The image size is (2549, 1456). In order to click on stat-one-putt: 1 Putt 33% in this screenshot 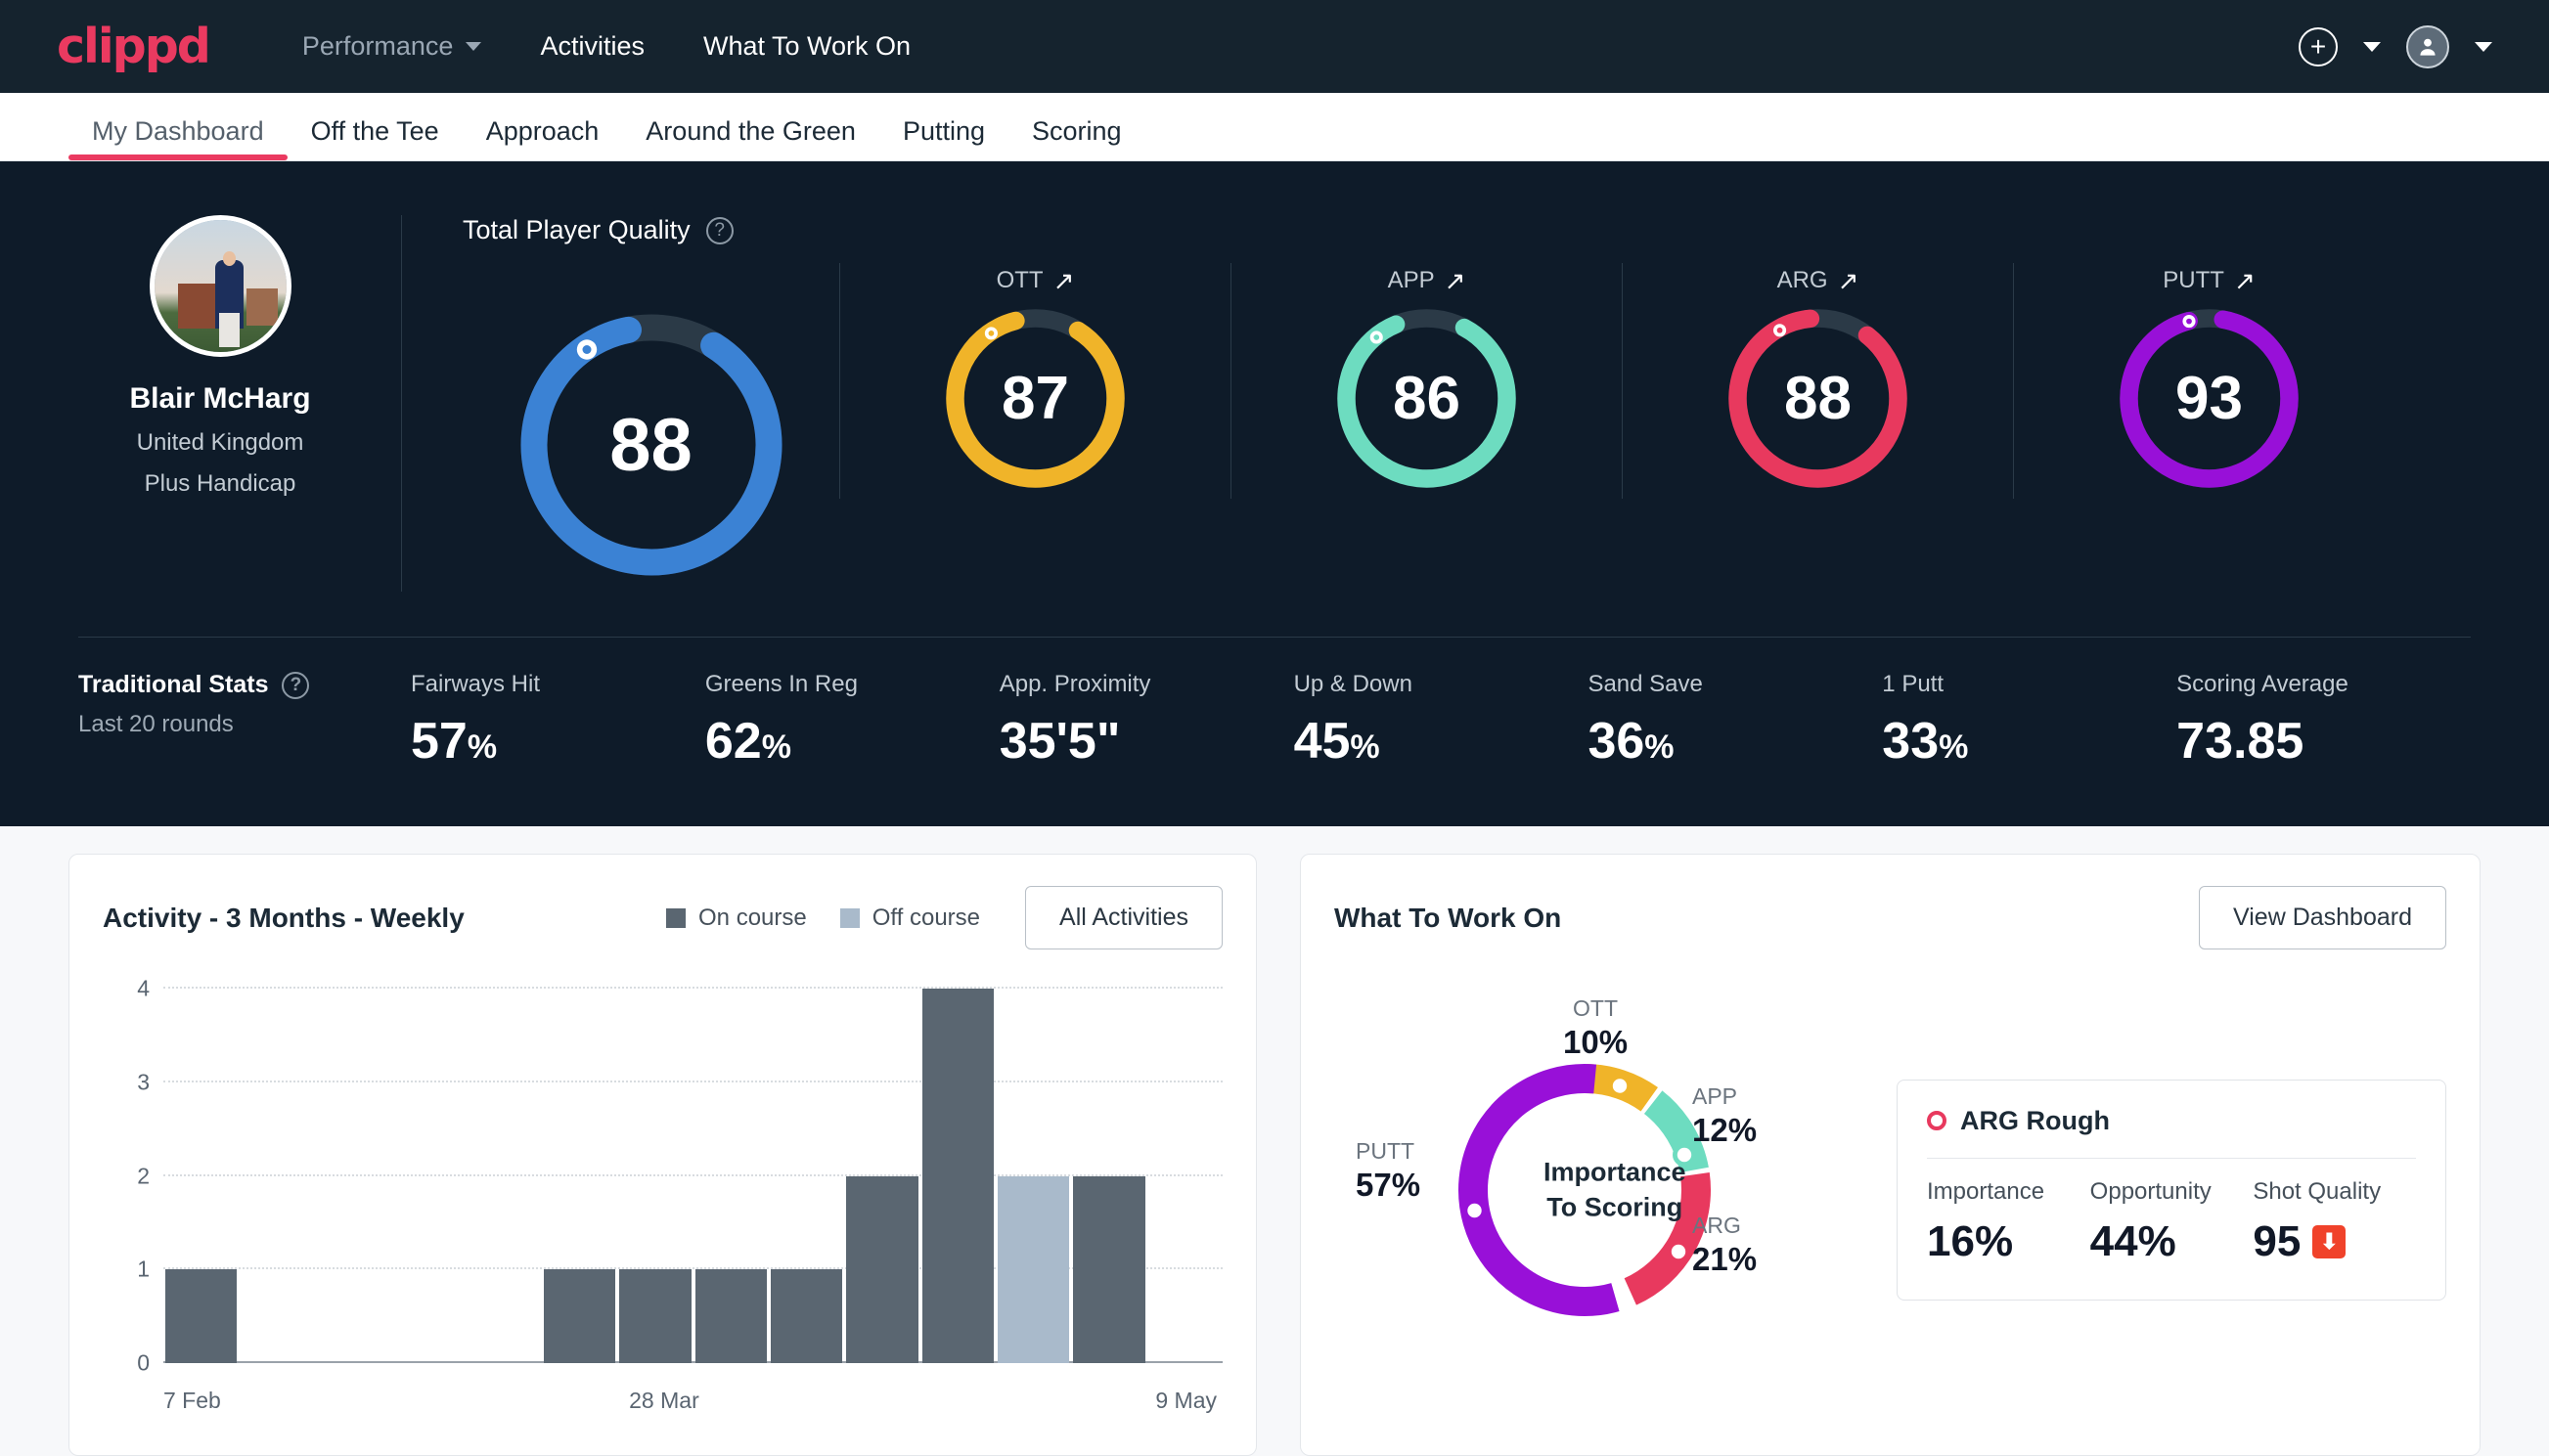, I will do `click(2029, 721)`.